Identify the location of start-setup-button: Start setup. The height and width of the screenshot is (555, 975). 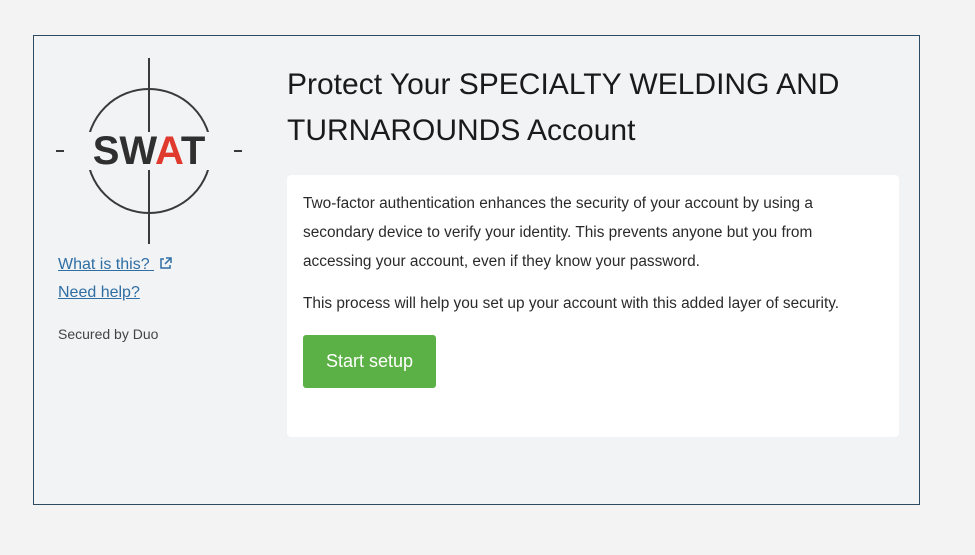
(370, 361).